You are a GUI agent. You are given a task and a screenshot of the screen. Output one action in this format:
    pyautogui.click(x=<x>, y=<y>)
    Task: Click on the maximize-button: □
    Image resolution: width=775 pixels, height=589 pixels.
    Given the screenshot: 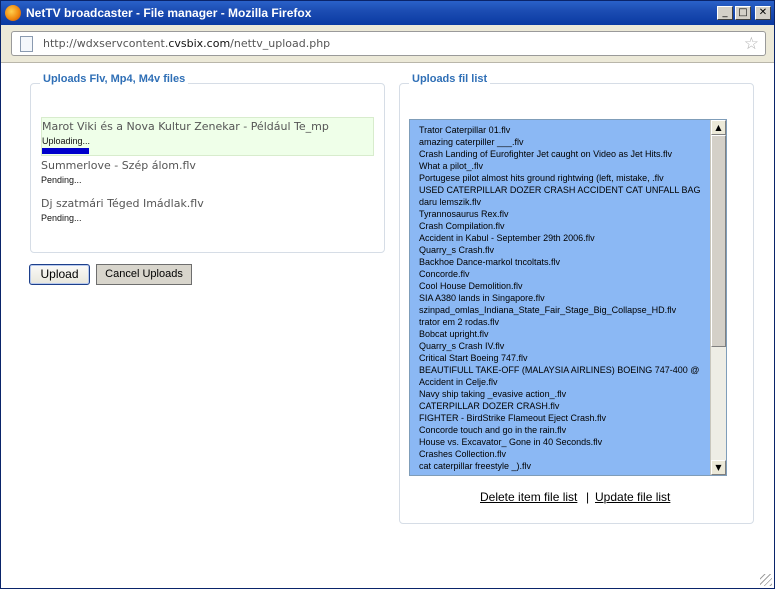 What is the action you would take?
    pyautogui.click(x=743, y=13)
    